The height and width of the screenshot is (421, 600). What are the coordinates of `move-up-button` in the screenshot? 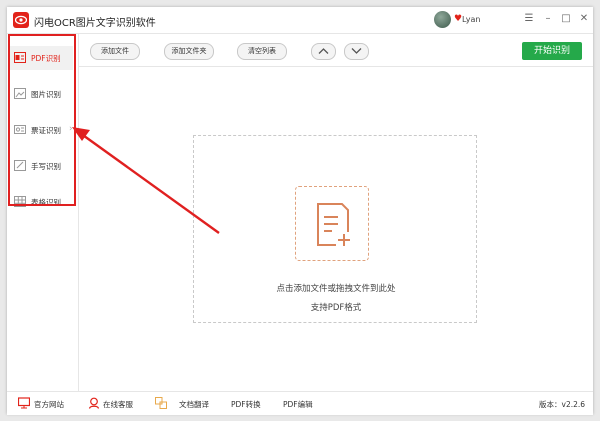 It's located at (323, 51).